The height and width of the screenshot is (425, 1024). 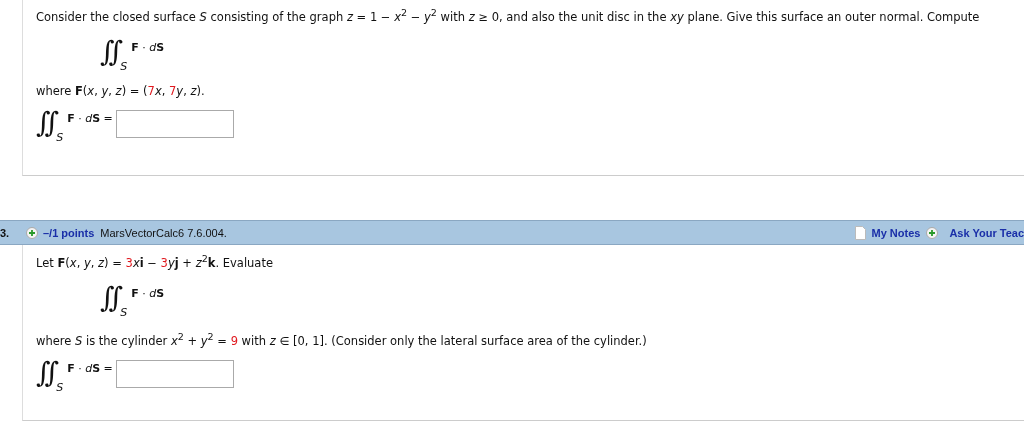 I want to click on question-source: MarsVectorCalc6 7.6.004., so click(x=163, y=232).